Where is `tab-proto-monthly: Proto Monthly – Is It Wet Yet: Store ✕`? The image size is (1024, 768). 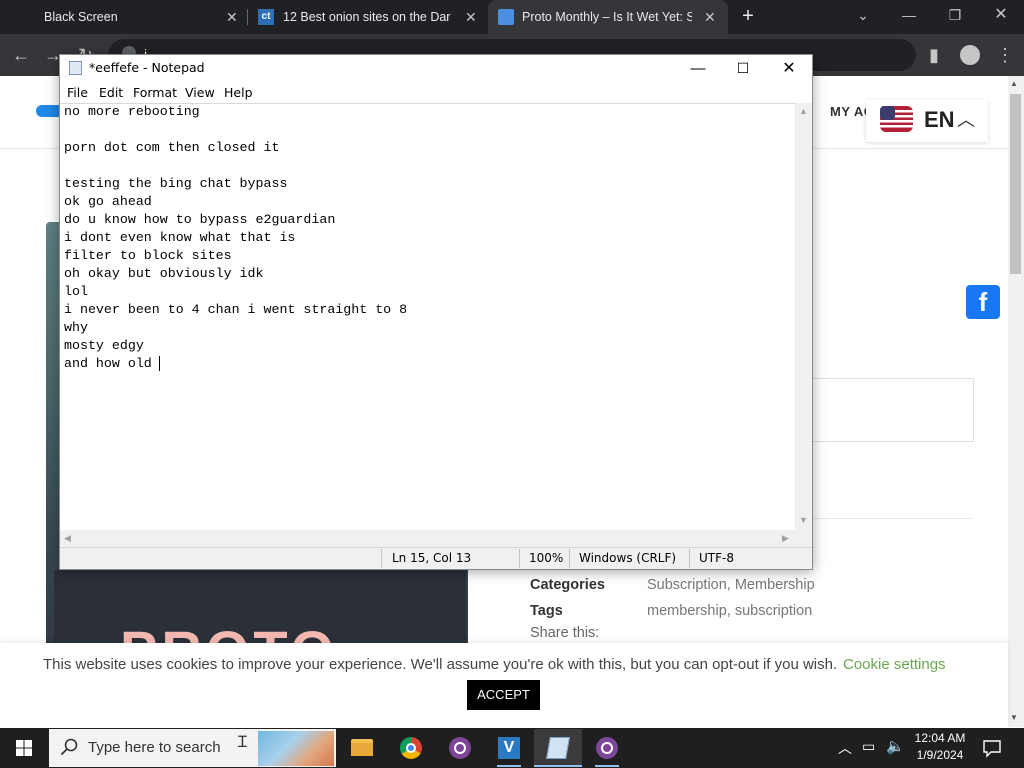
tab-proto-monthly: Proto Monthly – Is It Wet Yet: Store ✕ is located at coordinates (608, 17).